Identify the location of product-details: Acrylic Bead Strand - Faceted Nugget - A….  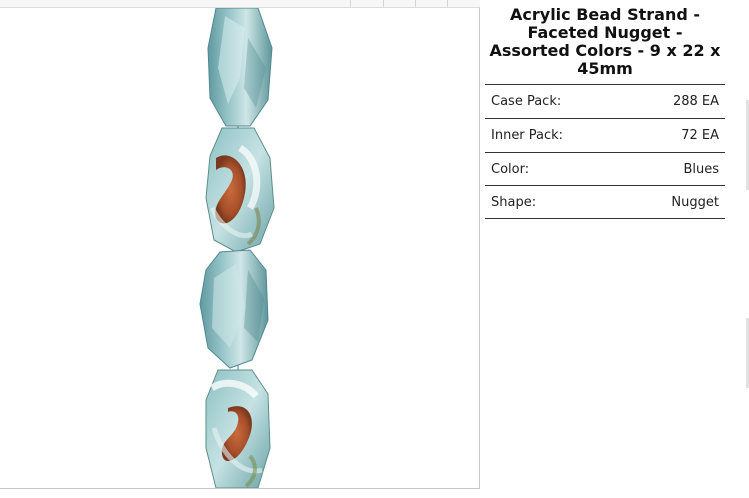
(605, 112).